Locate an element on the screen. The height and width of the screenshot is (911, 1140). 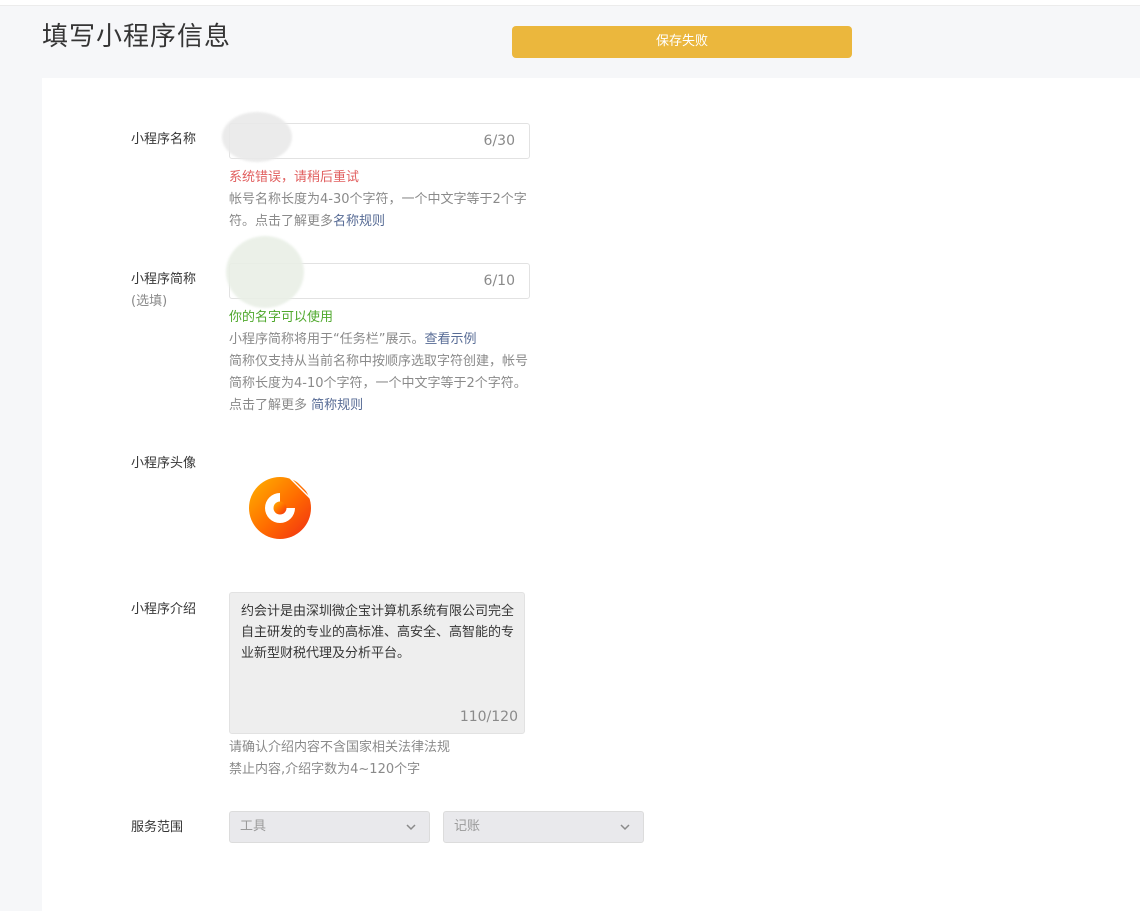
intro-char-count: 110/120 is located at coordinates (488, 717).